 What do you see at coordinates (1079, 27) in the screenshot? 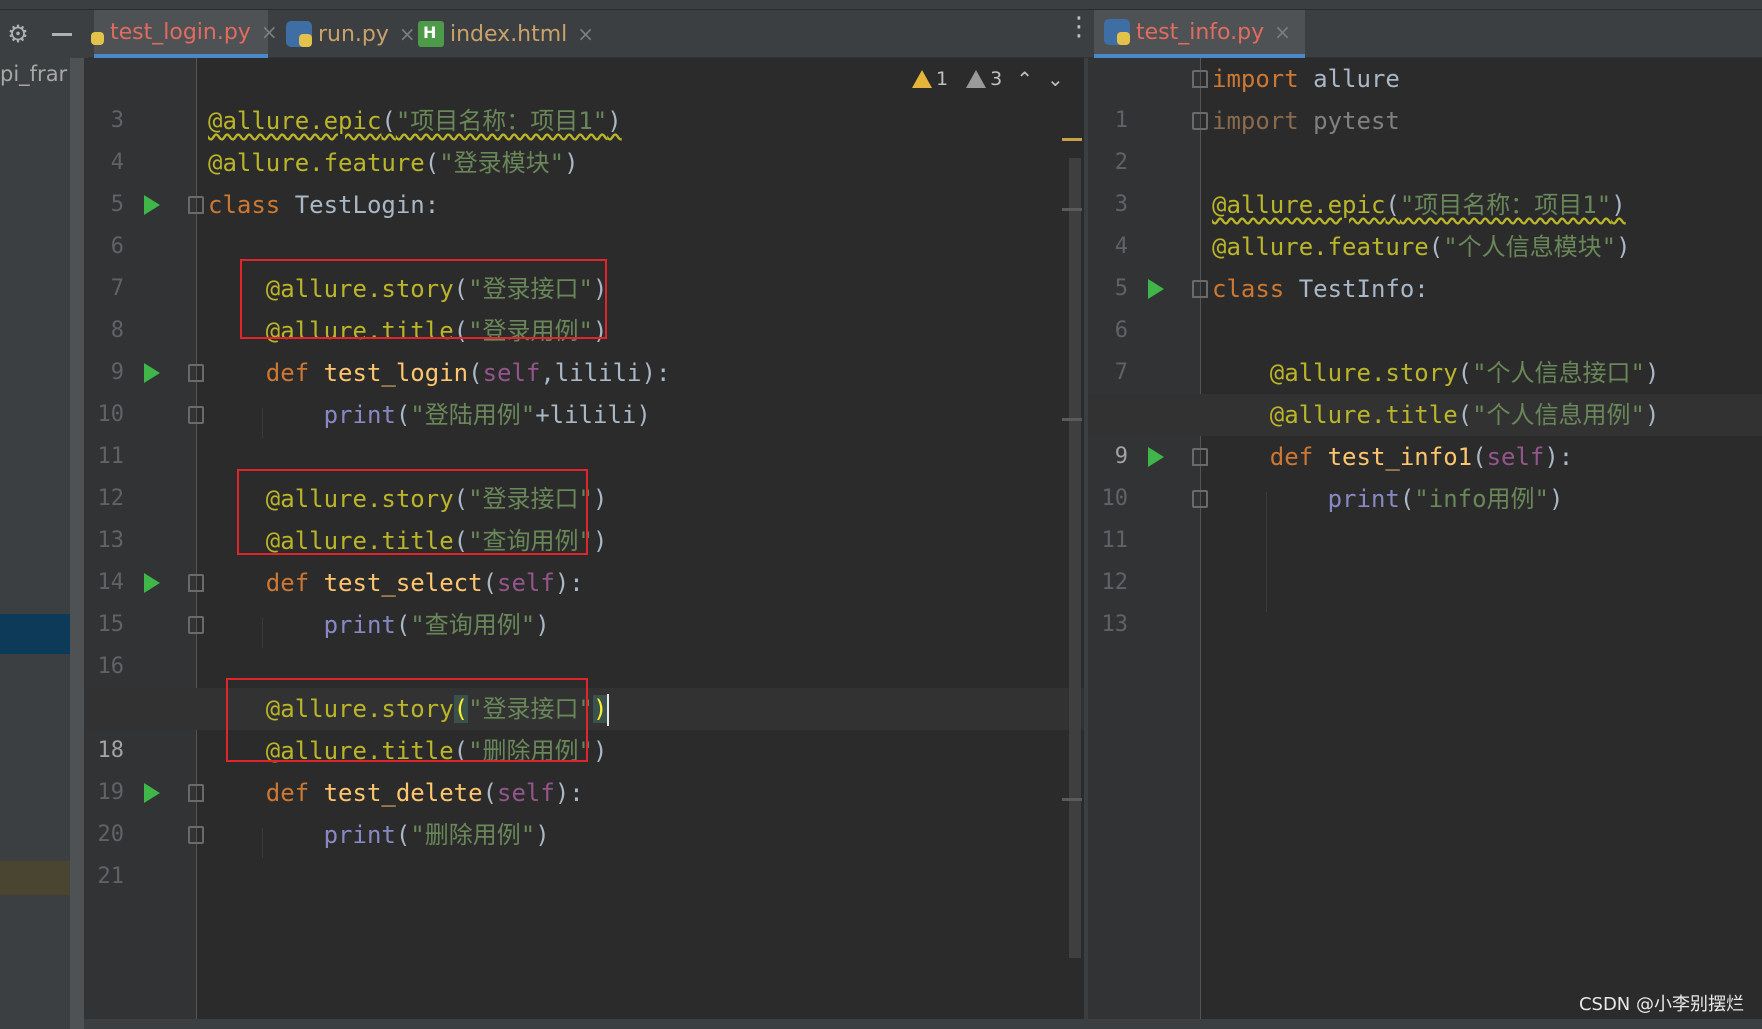
I see `more-tabs-icon: ⋮` at bounding box center [1079, 27].